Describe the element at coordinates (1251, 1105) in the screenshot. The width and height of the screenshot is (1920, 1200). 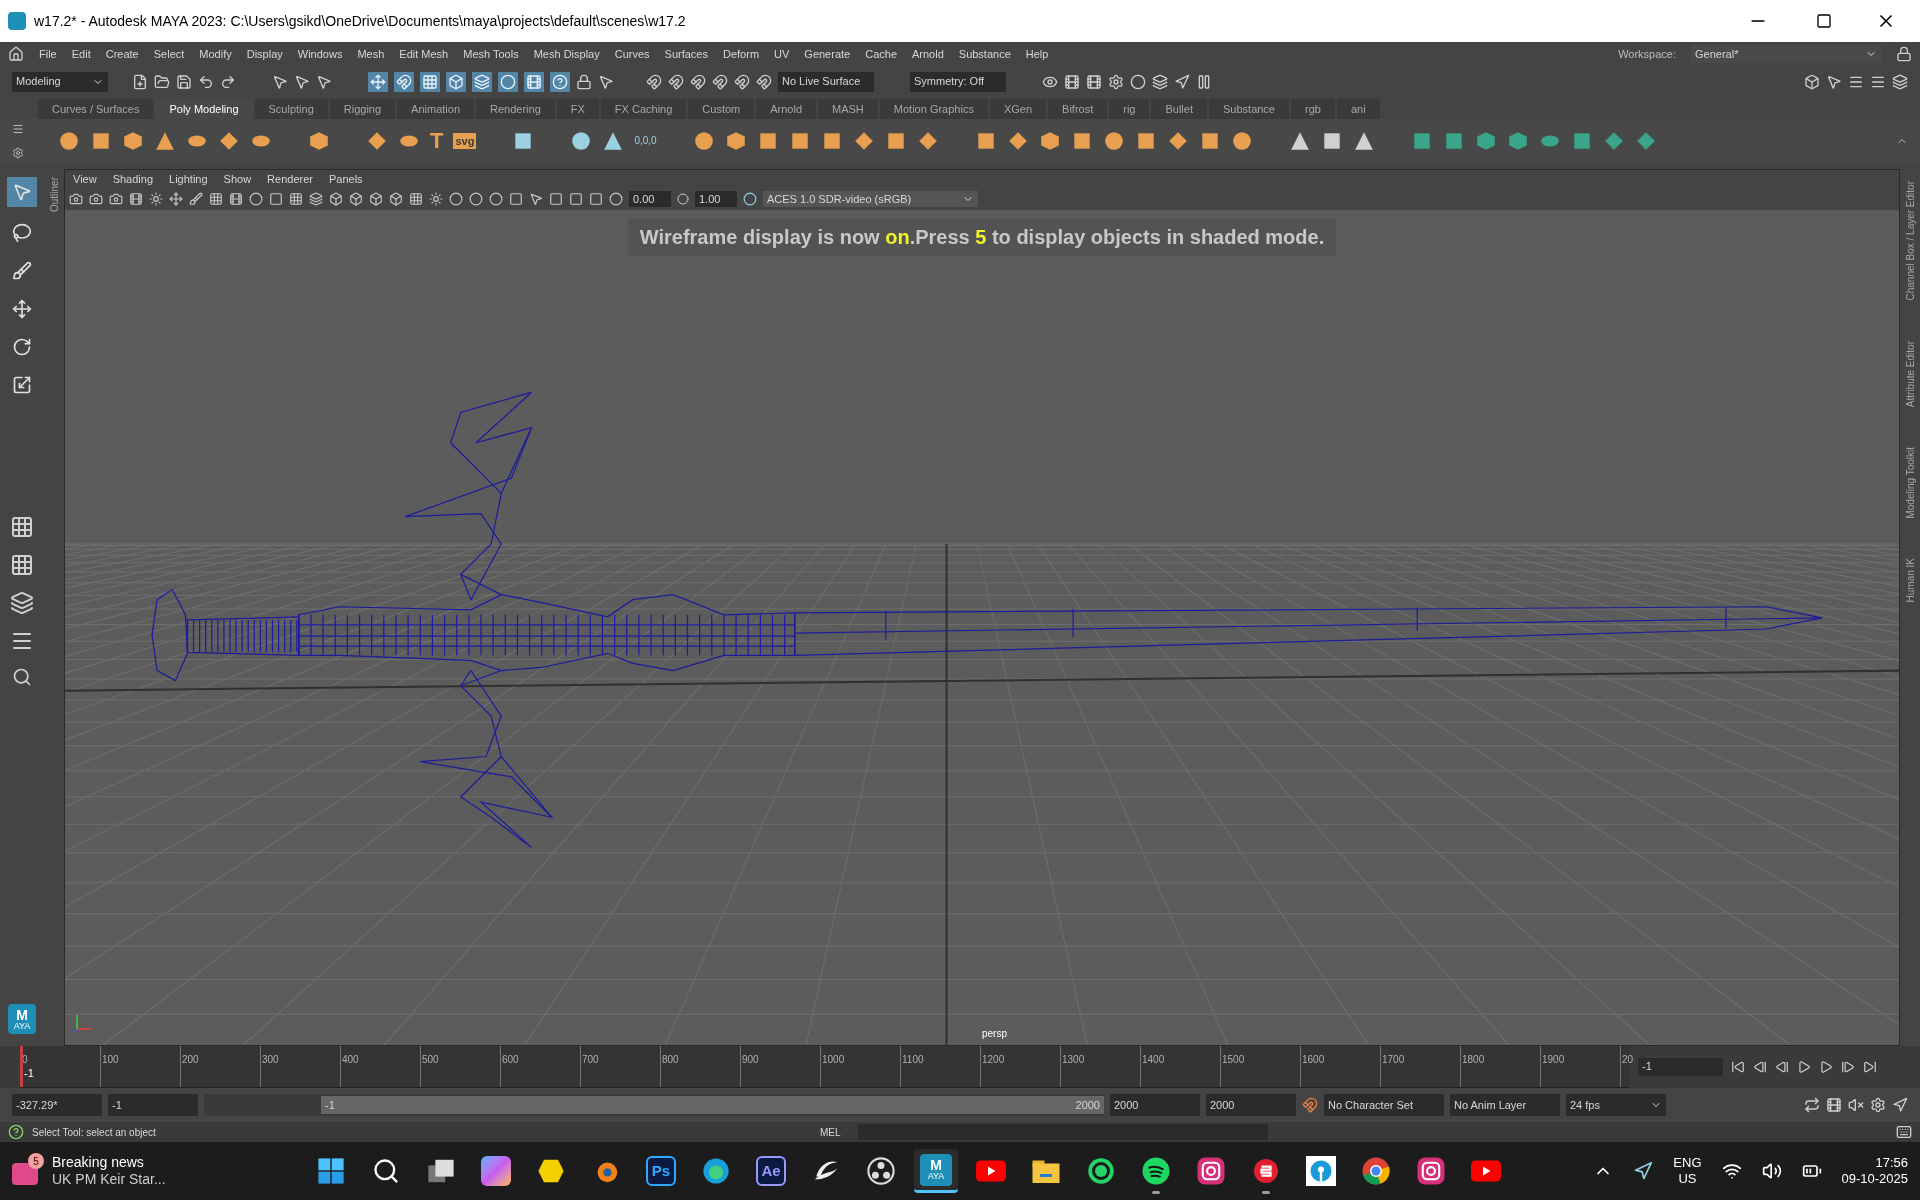
I see `animation-end-field: 2000` at that location.